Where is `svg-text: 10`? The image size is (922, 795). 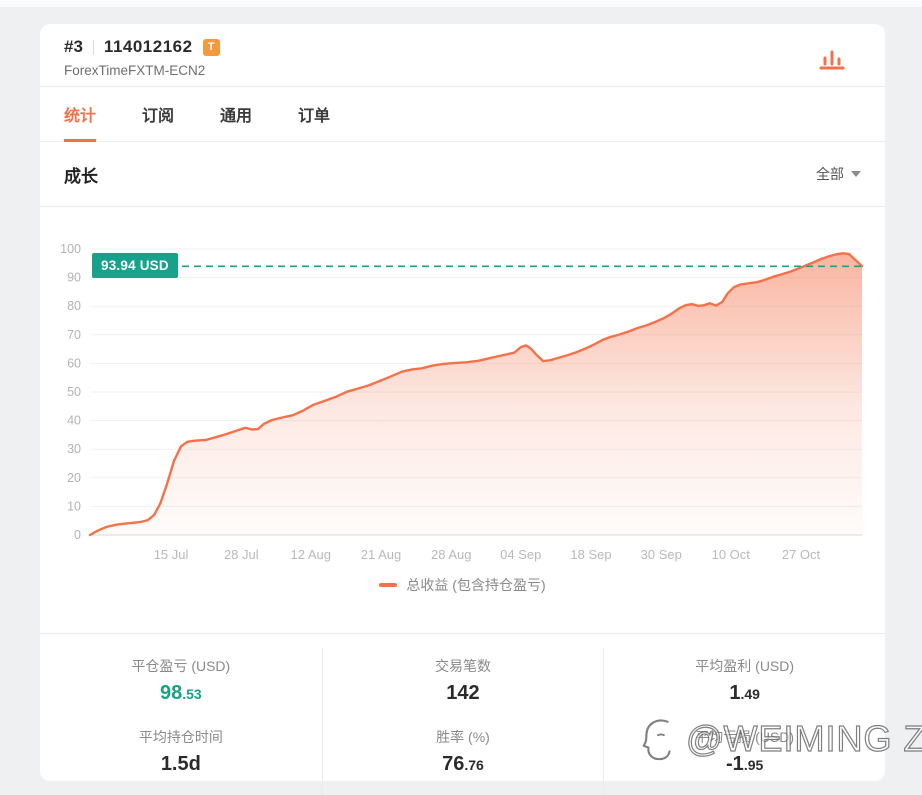 svg-text: 10 is located at coordinates (74, 506).